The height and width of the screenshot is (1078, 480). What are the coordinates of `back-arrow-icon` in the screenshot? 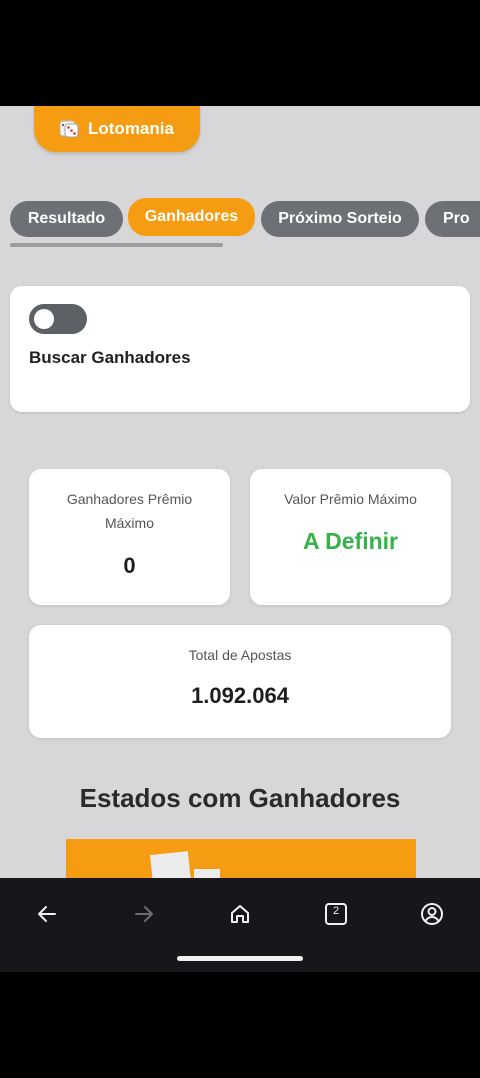 It's located at (47, 914).